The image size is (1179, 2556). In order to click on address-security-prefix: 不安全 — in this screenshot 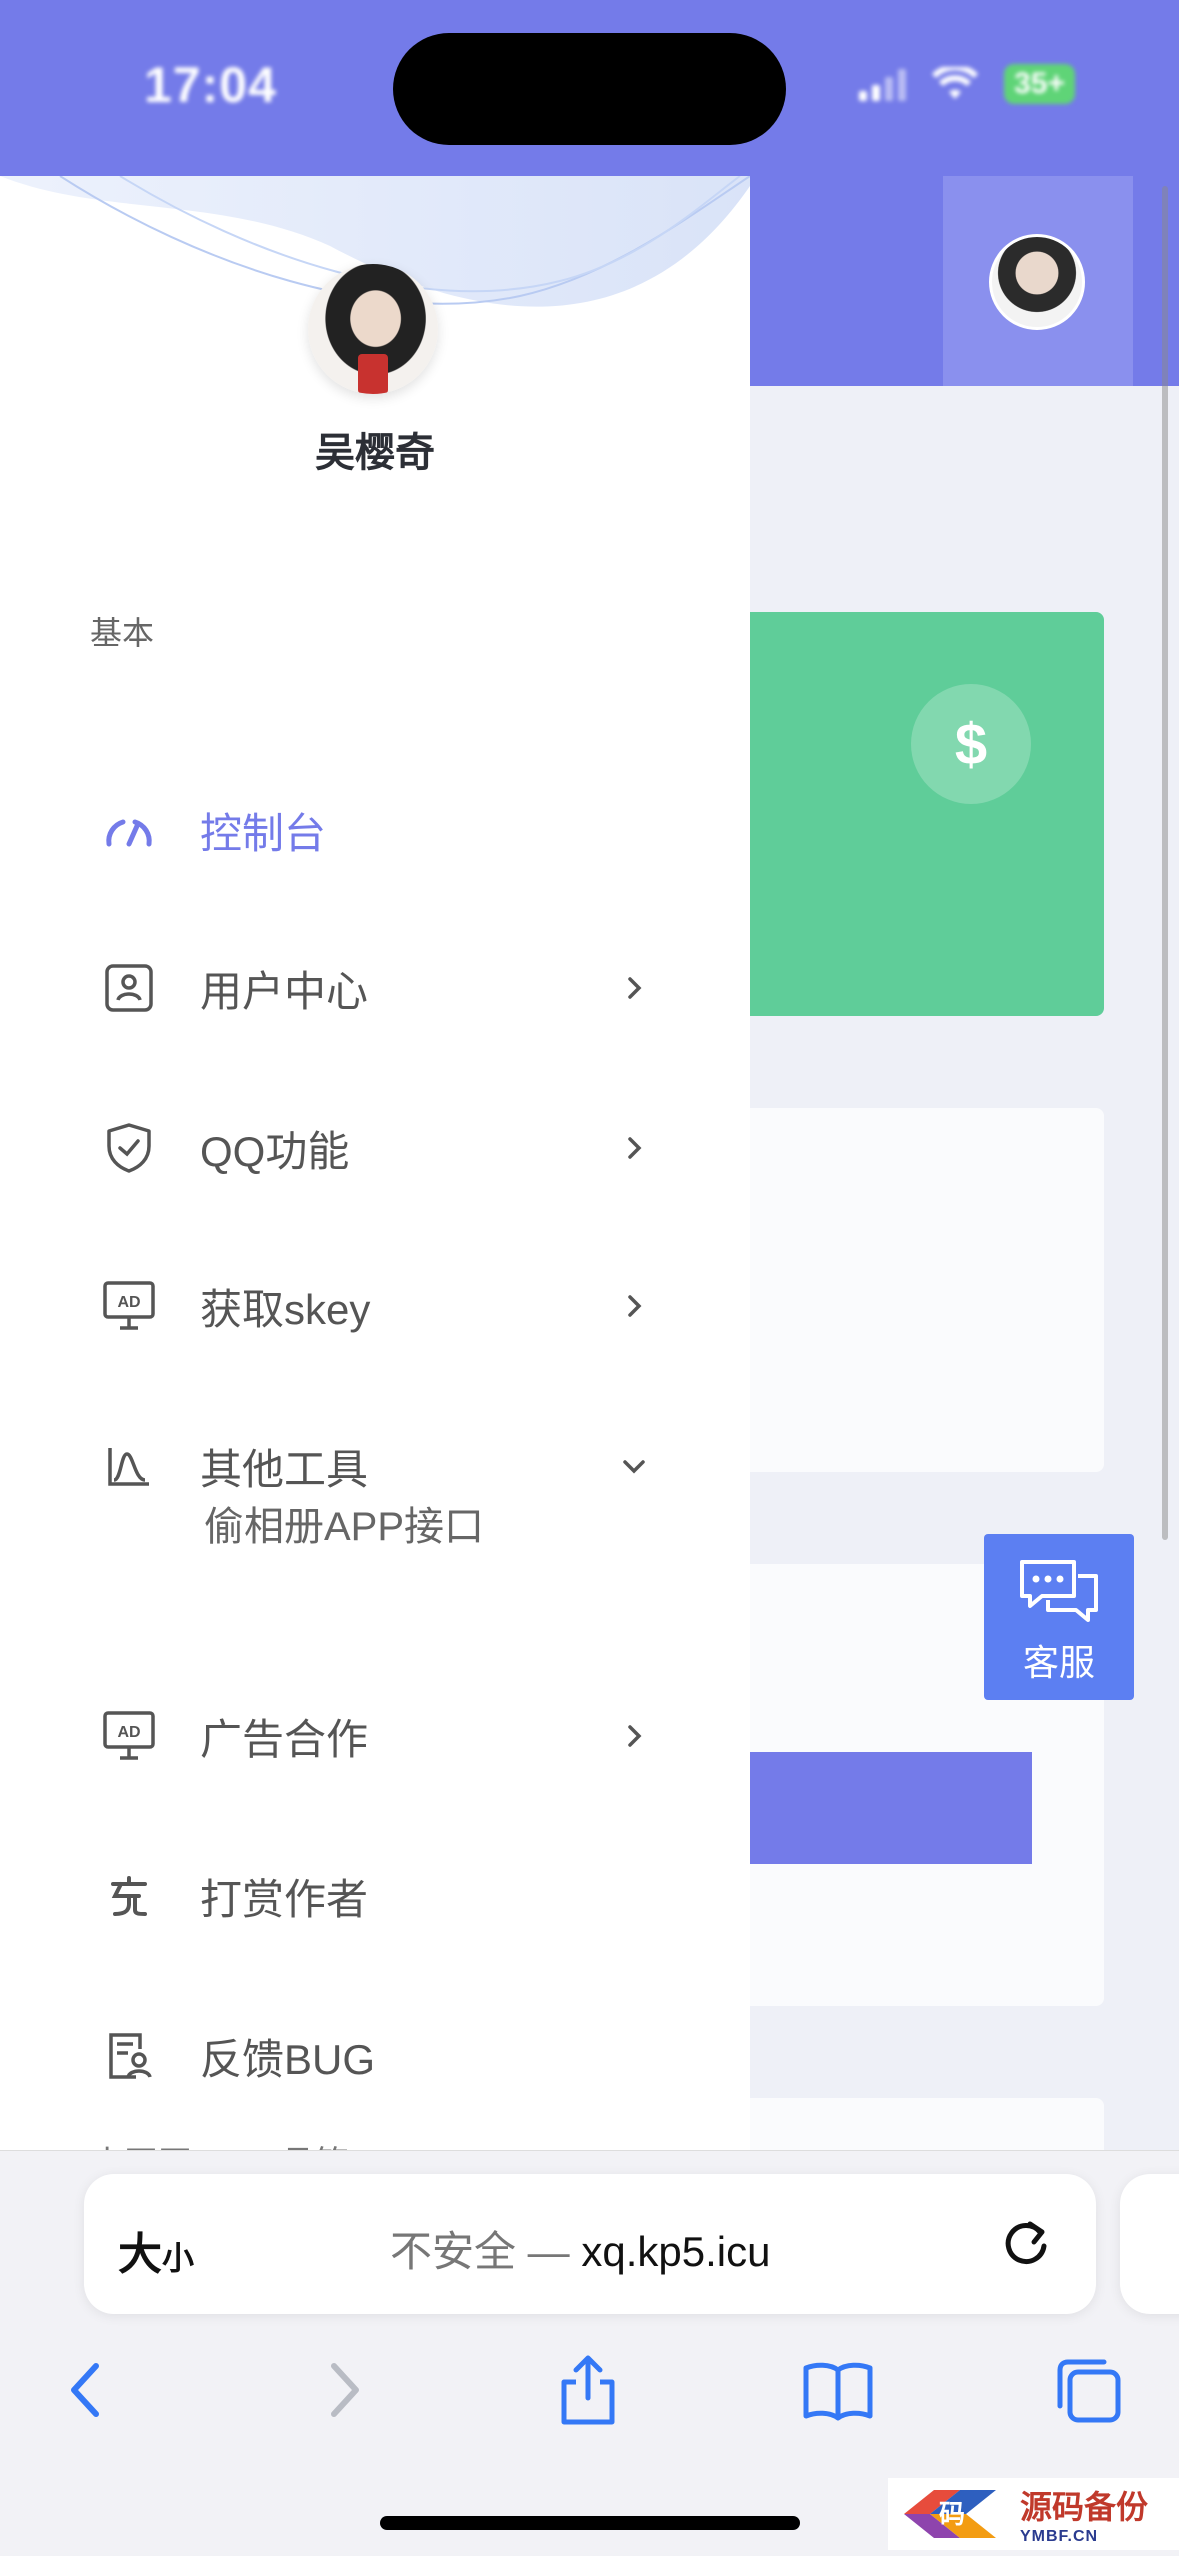, I will do `click(486, 2251)`.